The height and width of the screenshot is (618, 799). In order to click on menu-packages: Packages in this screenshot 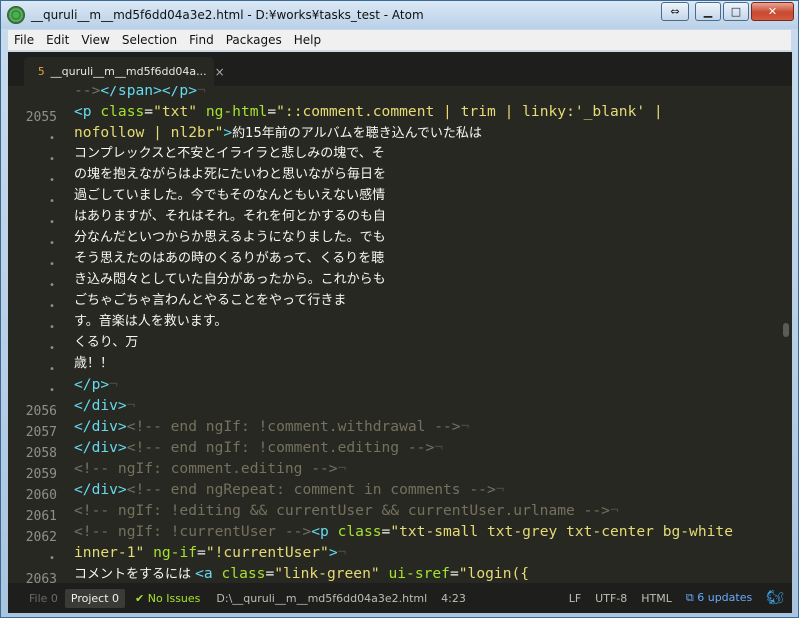, I will do `click(254, 40)`.